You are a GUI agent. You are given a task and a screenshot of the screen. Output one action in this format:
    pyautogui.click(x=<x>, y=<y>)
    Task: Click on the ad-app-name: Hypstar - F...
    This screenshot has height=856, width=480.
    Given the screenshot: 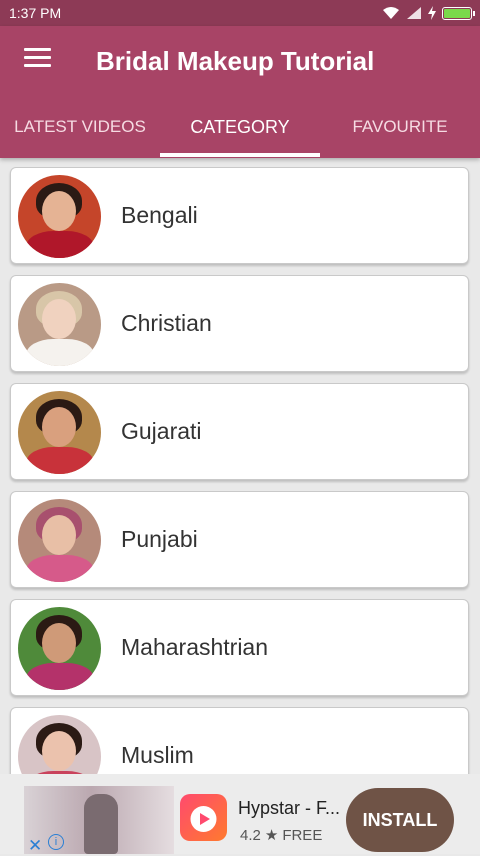 What is the action you would take?
    pyautogui.click(x=289, y=808)
    